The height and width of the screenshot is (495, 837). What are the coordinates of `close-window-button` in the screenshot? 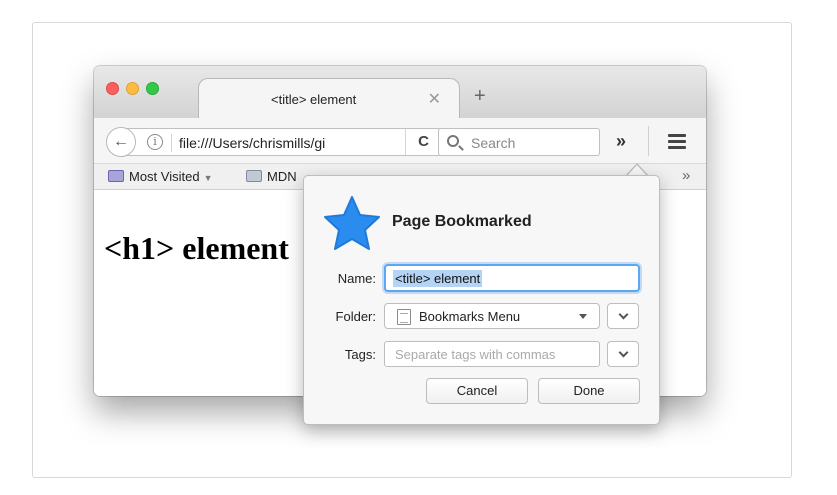 It's located at (112, 88).